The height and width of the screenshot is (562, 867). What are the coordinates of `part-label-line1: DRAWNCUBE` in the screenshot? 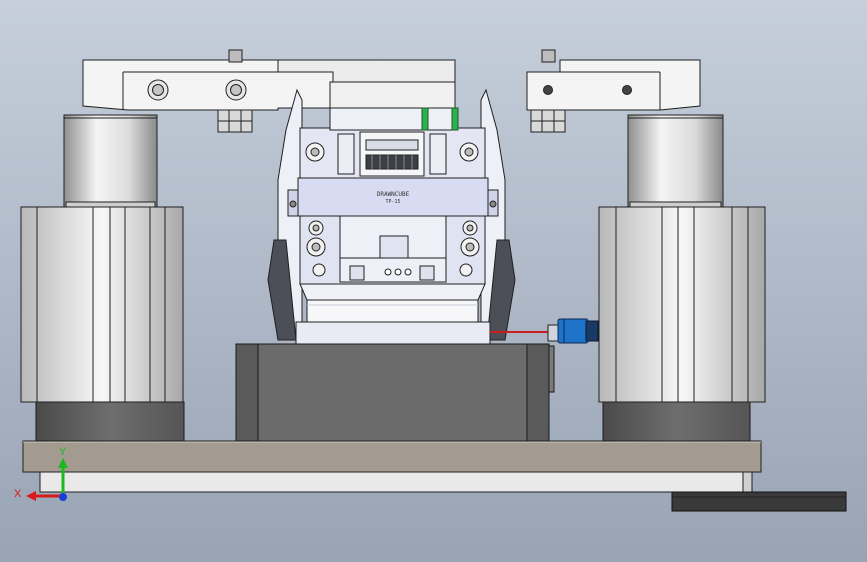 It's located at (393, 194).